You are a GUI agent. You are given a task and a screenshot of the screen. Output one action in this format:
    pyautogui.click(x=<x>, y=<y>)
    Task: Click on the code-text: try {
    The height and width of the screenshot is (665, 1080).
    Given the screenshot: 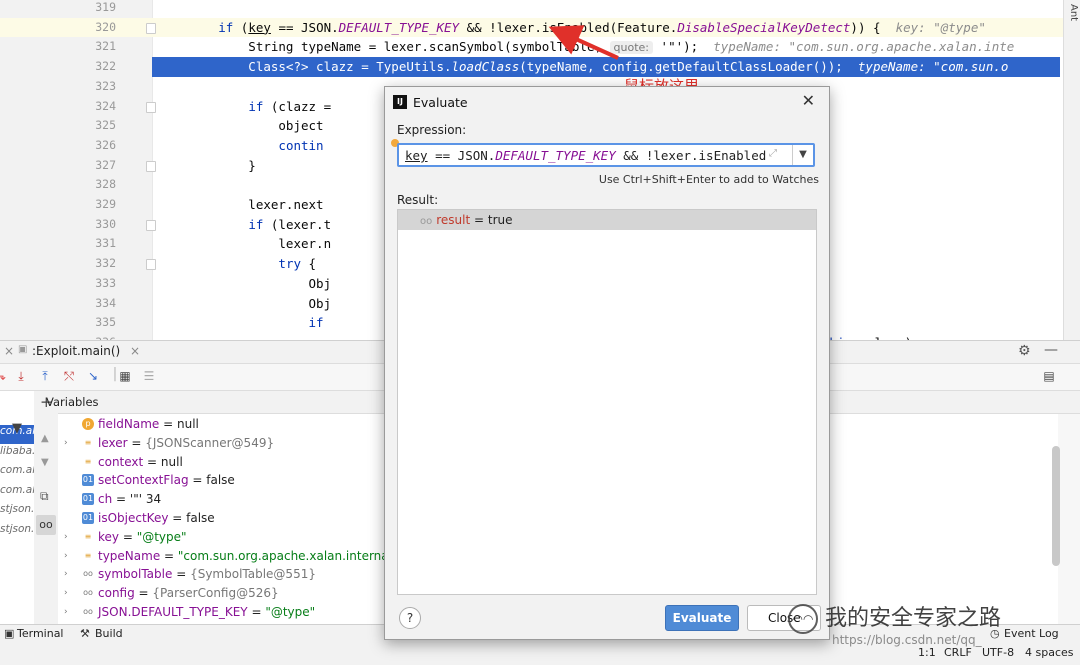 What is the action you would take?
    pyautogui.click(x=237, y=264)
    